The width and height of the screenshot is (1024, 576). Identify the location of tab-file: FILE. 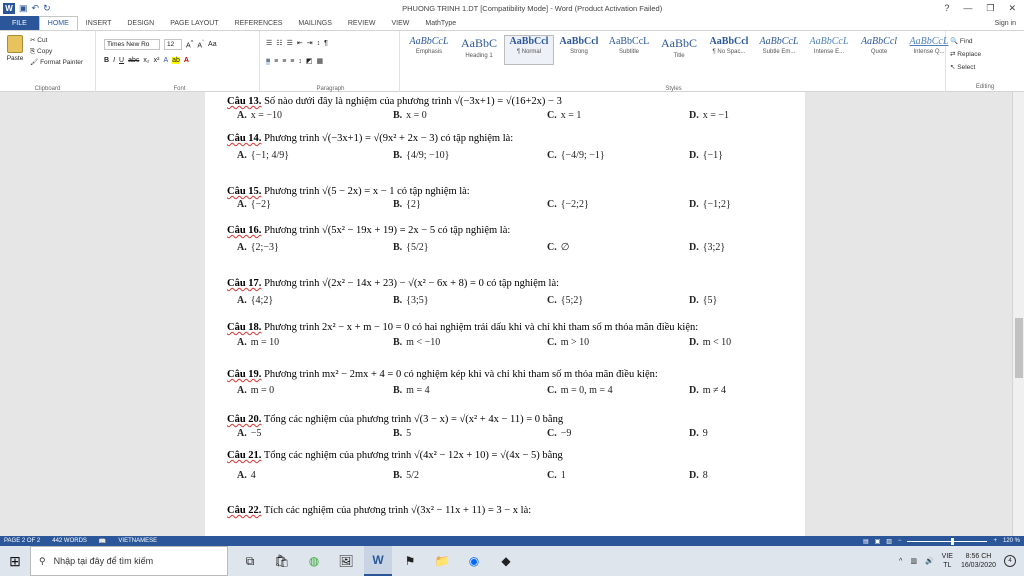
(19, 23).